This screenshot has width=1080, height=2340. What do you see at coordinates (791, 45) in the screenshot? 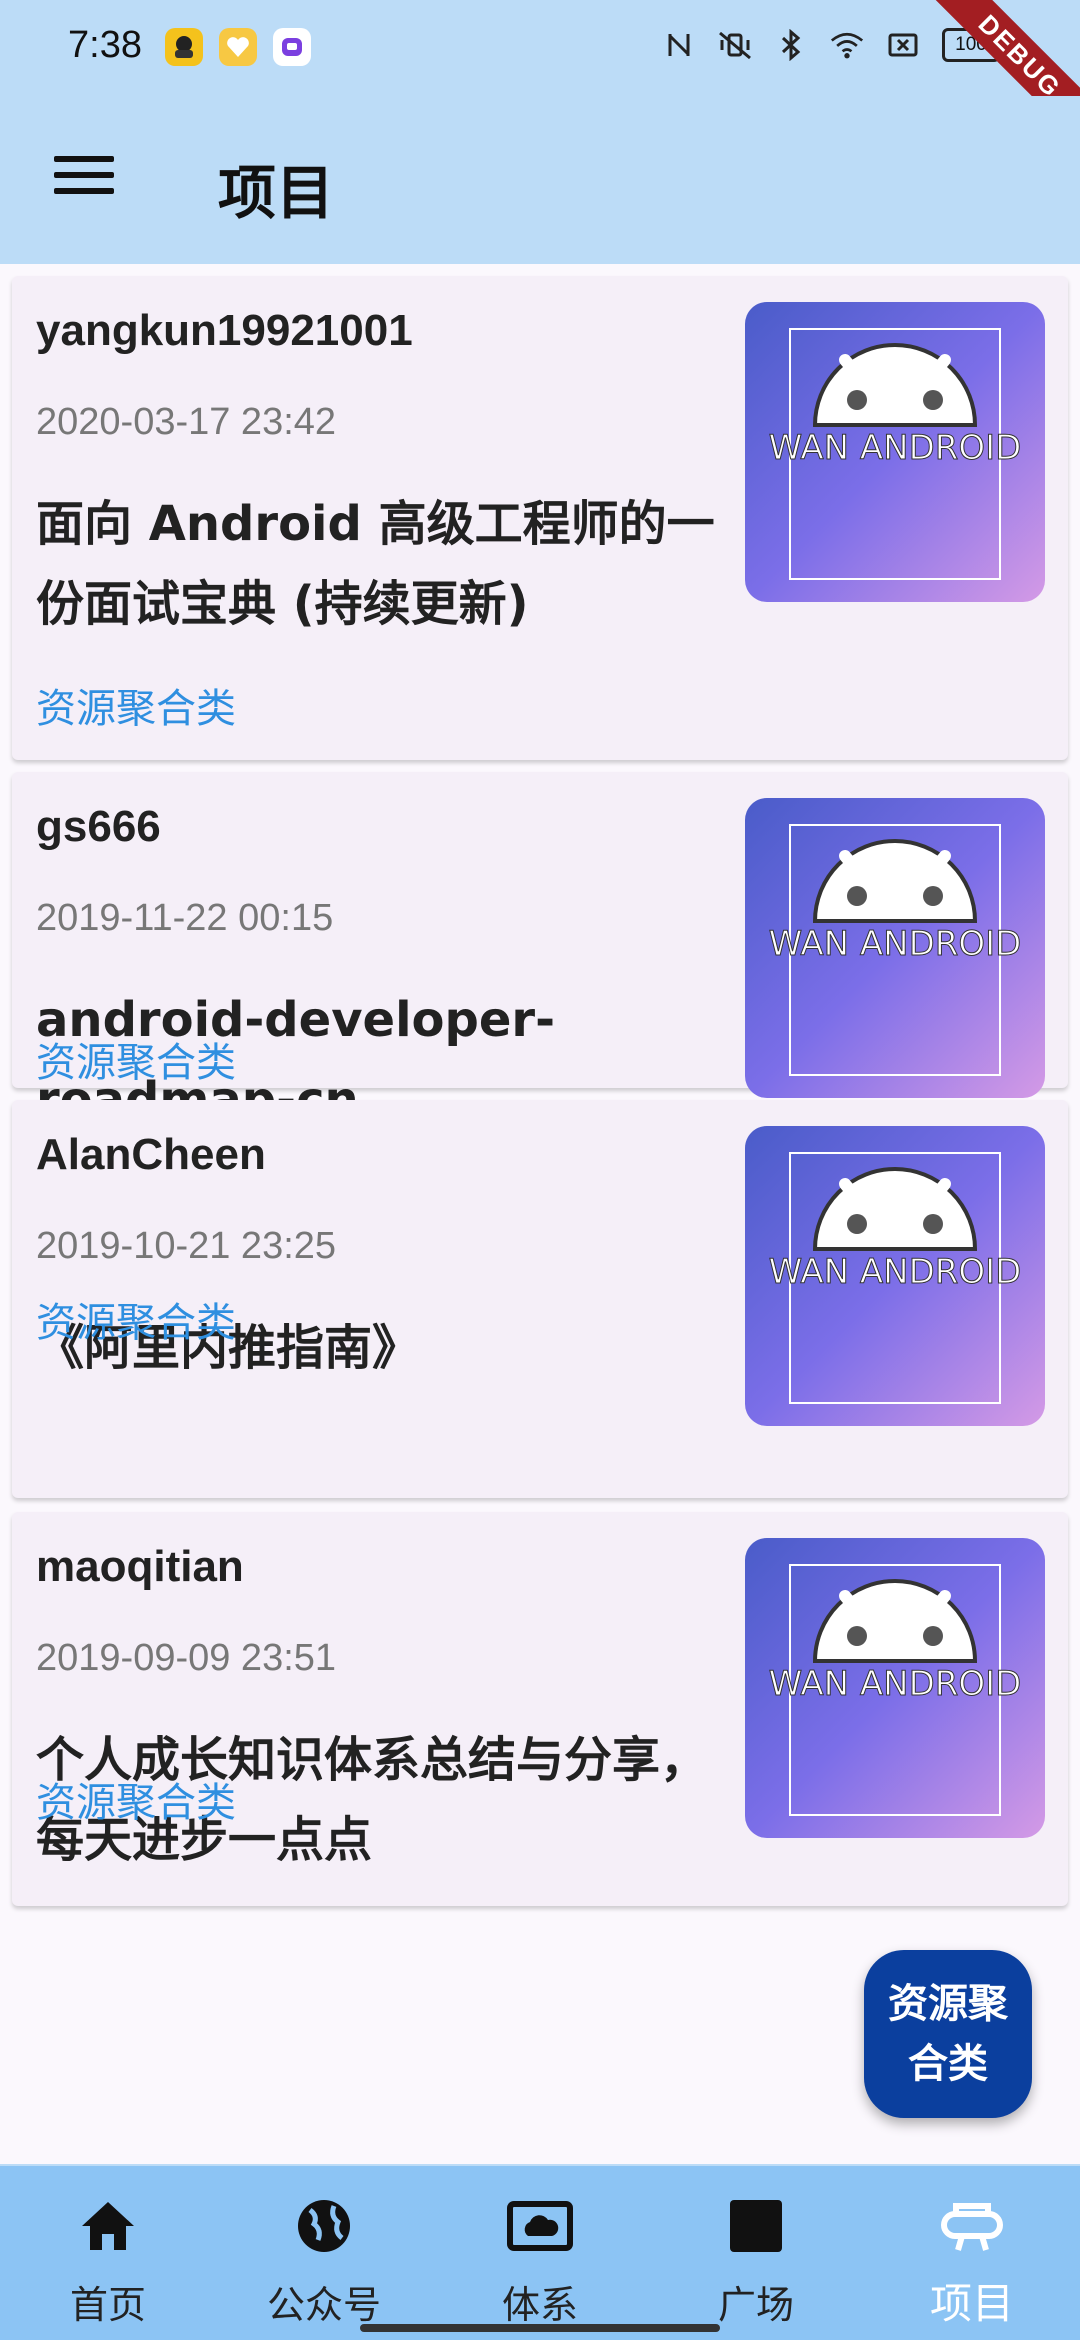
I see `bluetooth-icon` at bounding box center [791, 45].